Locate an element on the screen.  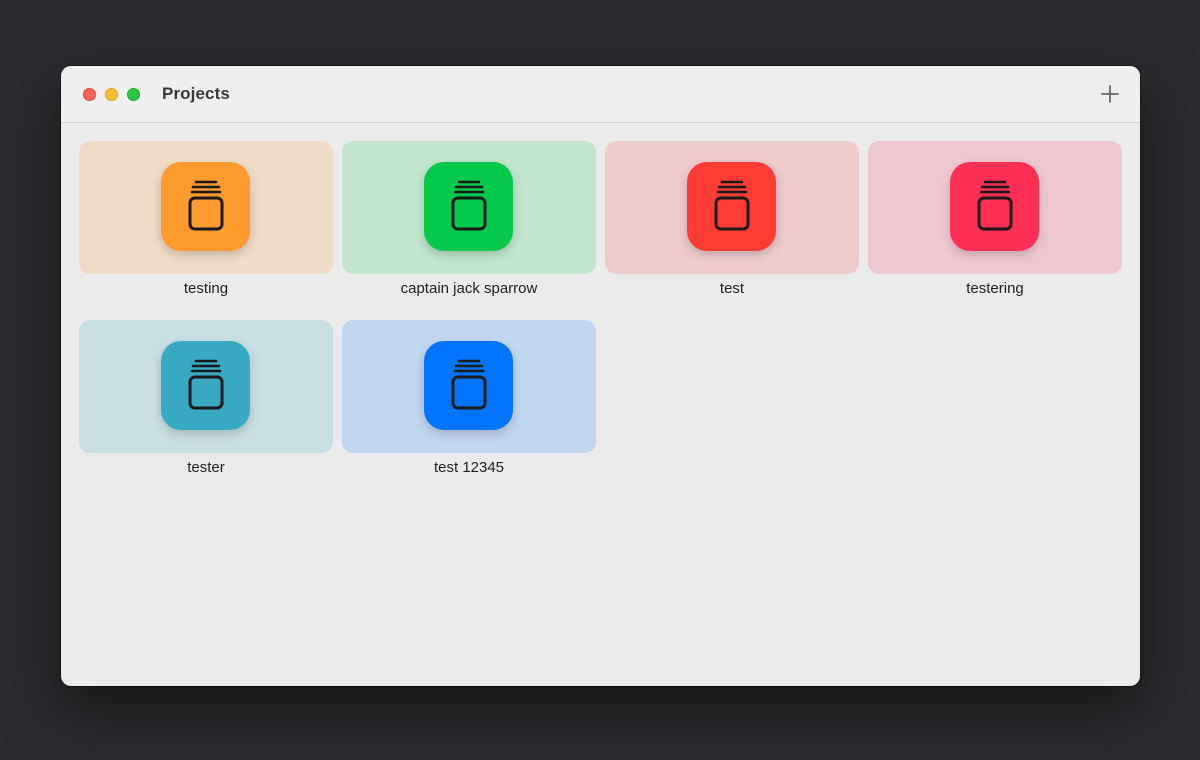
project-card-testing: testing is located at coordinates (206, 219).